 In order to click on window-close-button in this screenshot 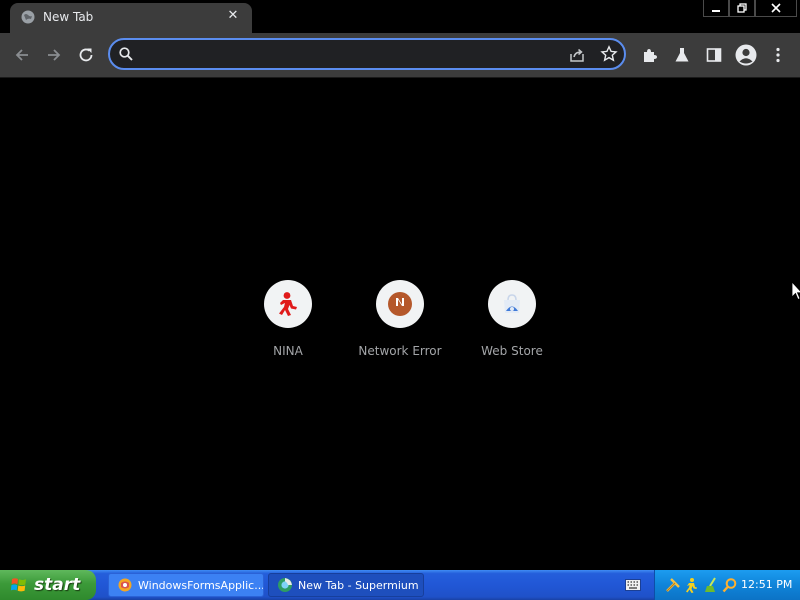, I will do `click(776, 8)`.